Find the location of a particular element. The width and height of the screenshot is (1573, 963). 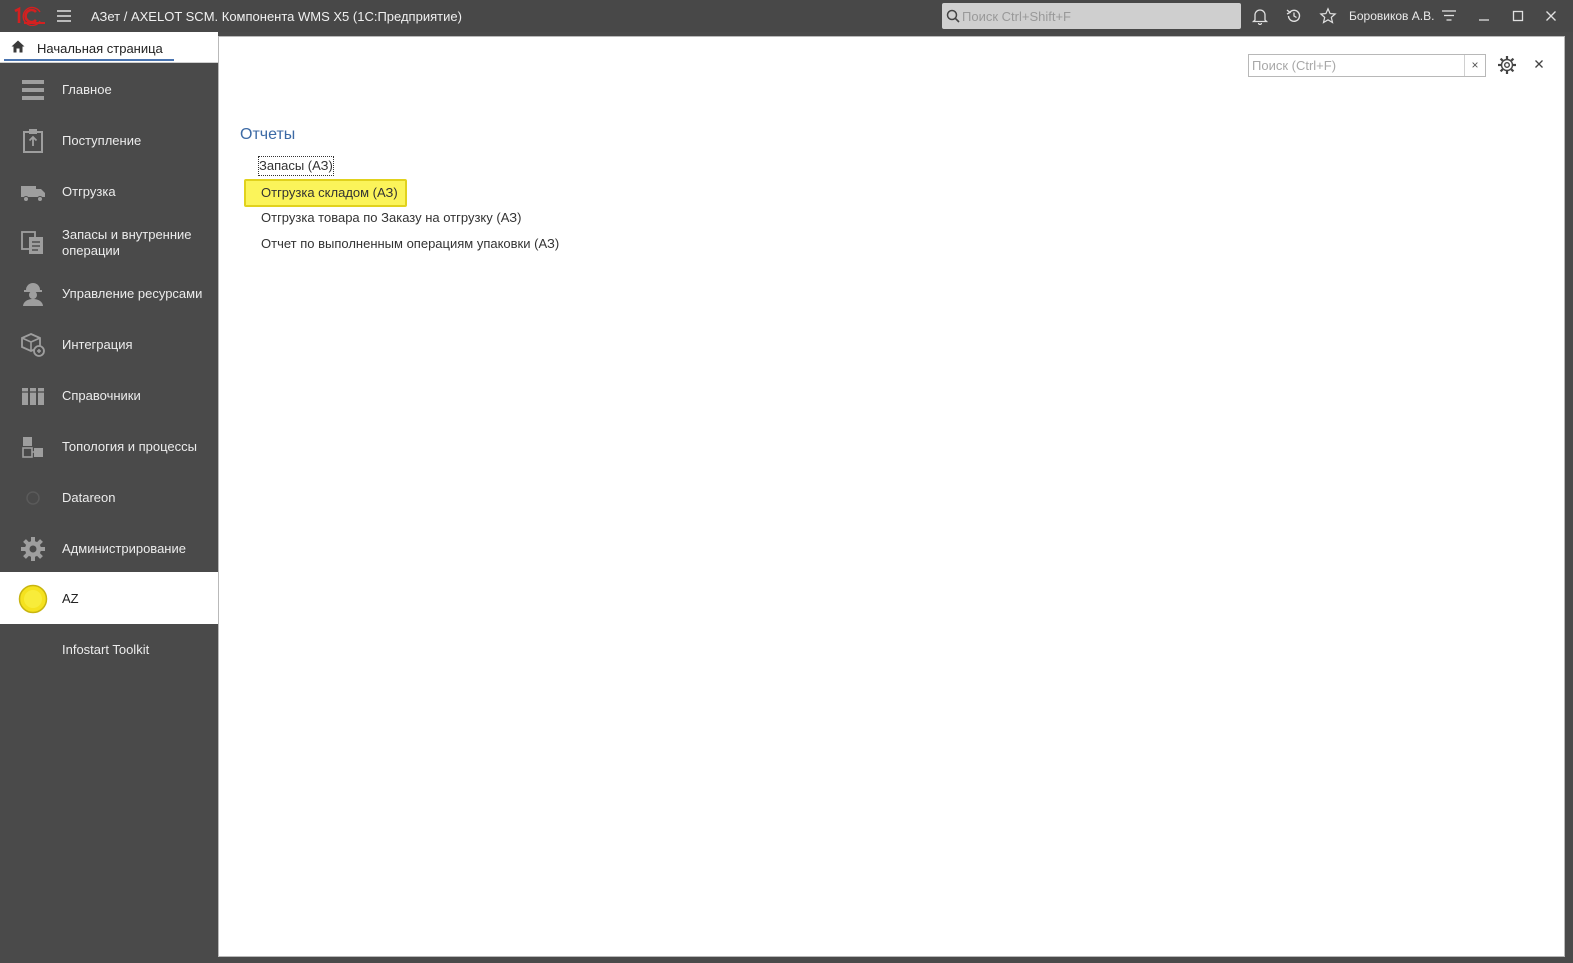

1c-logo-icon is located at coordinates (29, 16).